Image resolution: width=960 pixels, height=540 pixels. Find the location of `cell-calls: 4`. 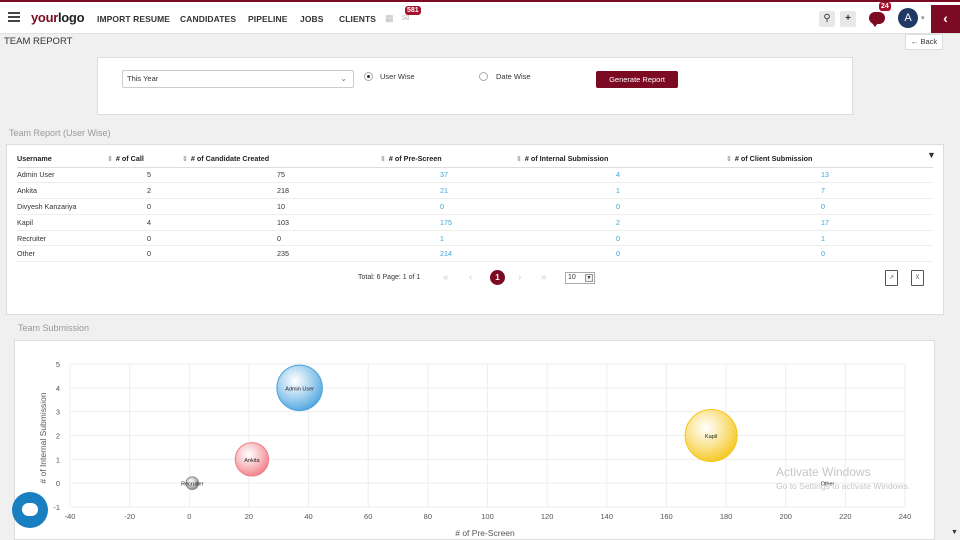

cell-calls: 4 is located at coordinates (144, 222).